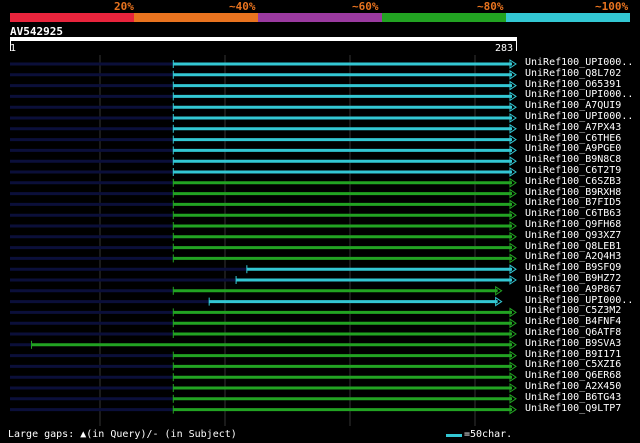 The width and height of the screenshot is (640, 443). I want to click on hit-label: UniRef100_A2Q4H3, so click(573, 256).